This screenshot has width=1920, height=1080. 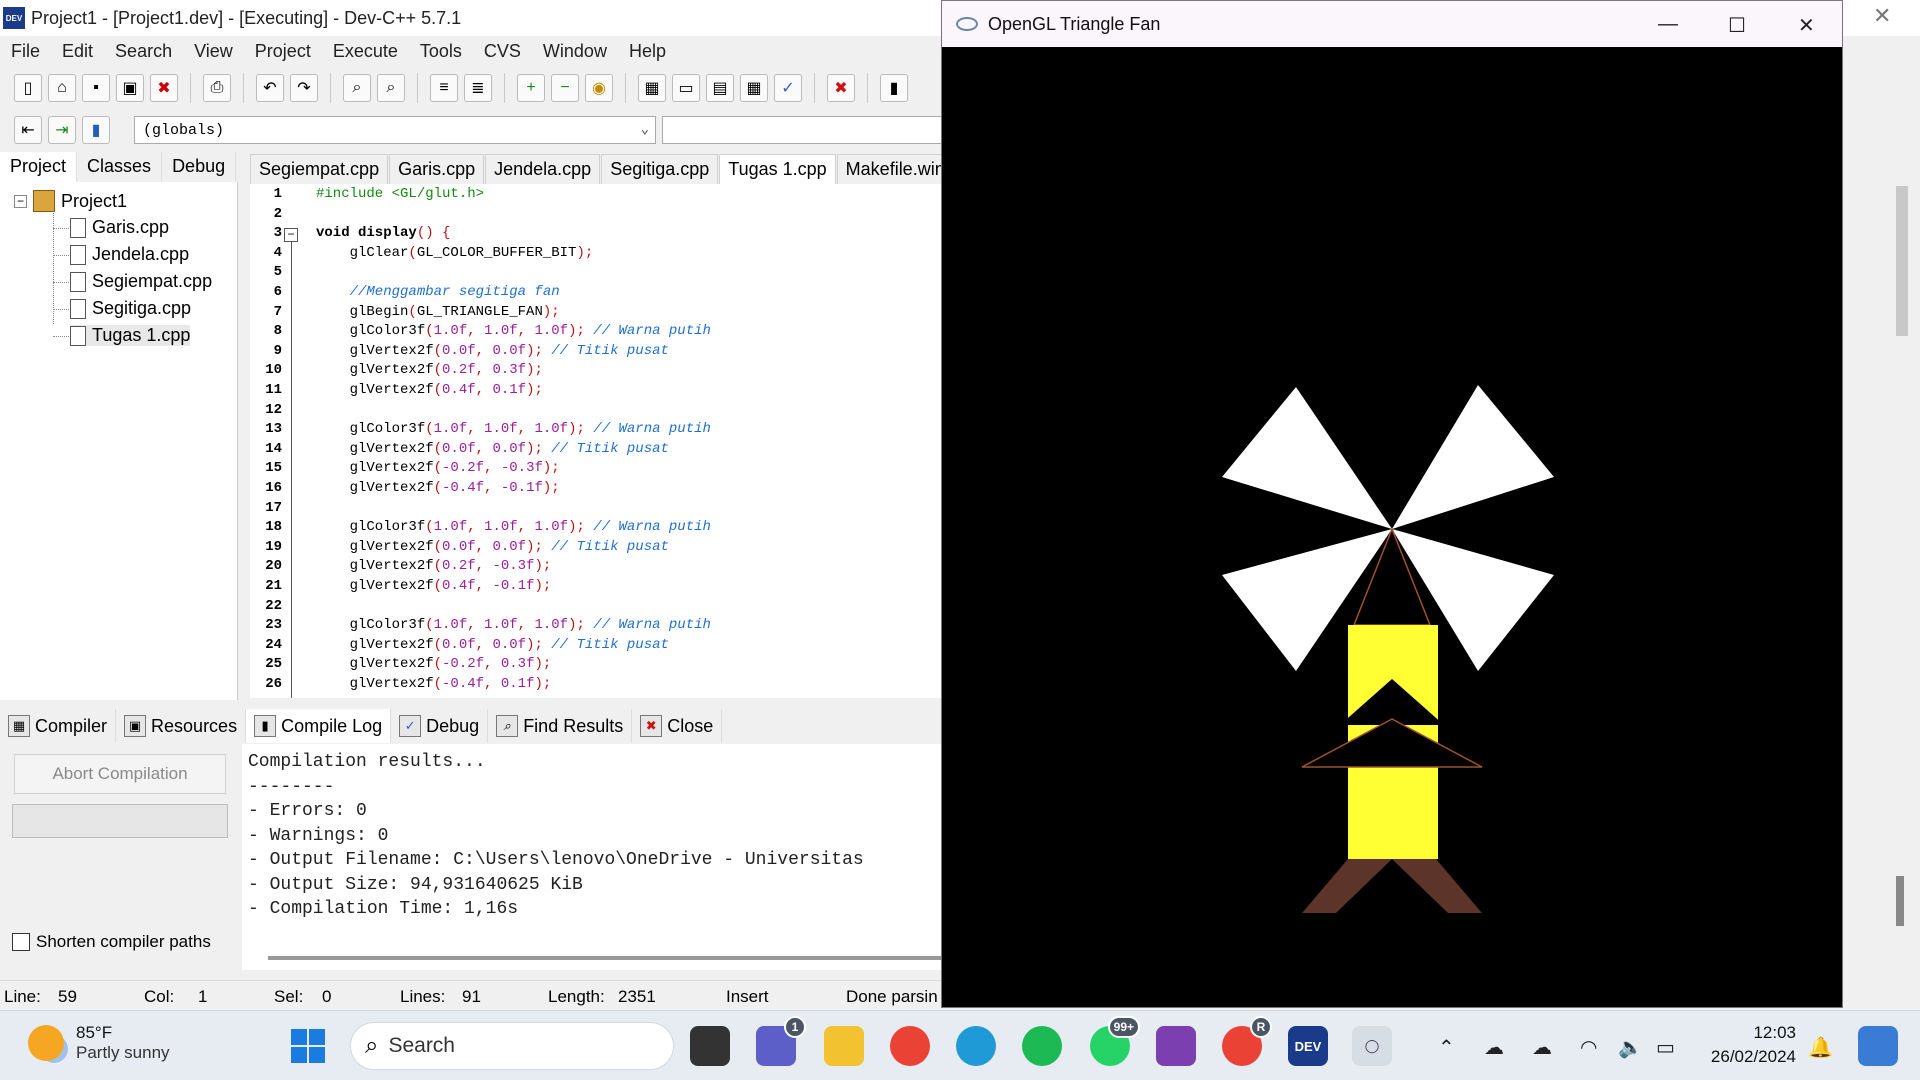 What do you see at coordinates (647, 51) in the screenshot?
I see `menu-help: Help` at bounding box center [647, 51].